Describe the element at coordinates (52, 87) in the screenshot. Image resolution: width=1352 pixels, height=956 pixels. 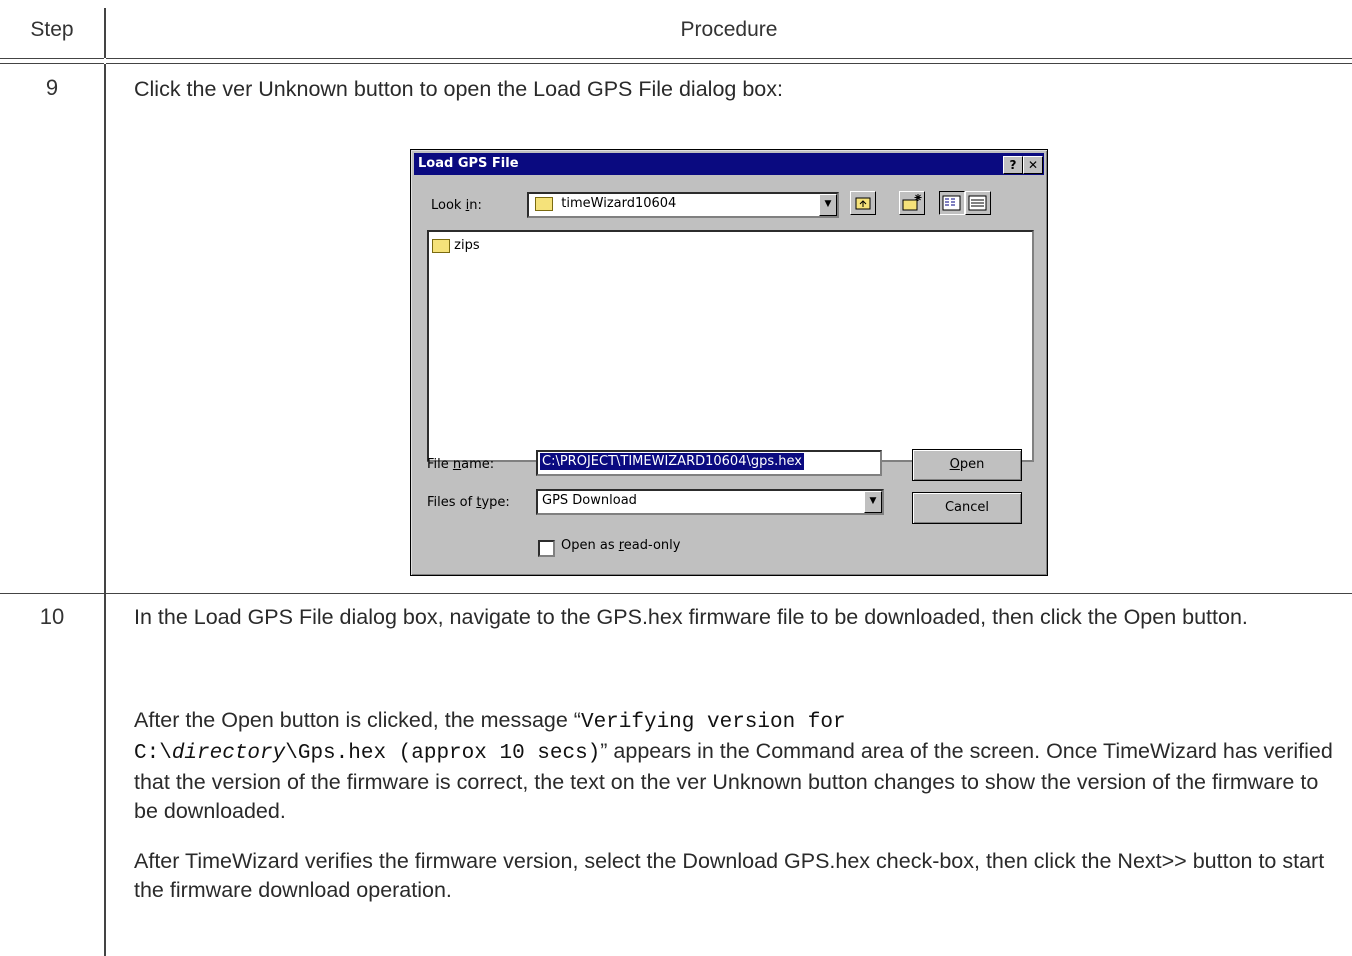
I see `step-number: 9` at that location.